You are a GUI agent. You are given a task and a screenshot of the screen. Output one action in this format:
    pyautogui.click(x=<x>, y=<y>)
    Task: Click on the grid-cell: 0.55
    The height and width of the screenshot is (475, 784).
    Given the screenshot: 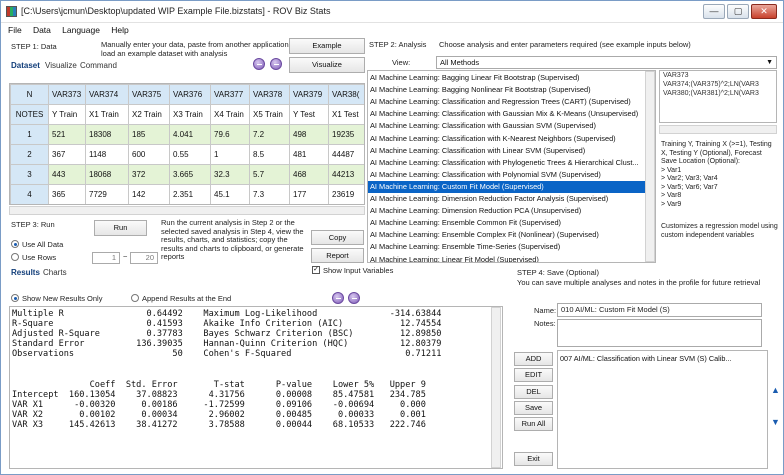 What is the action you would take?
    pyautogui.click(x=190, y=154)
    